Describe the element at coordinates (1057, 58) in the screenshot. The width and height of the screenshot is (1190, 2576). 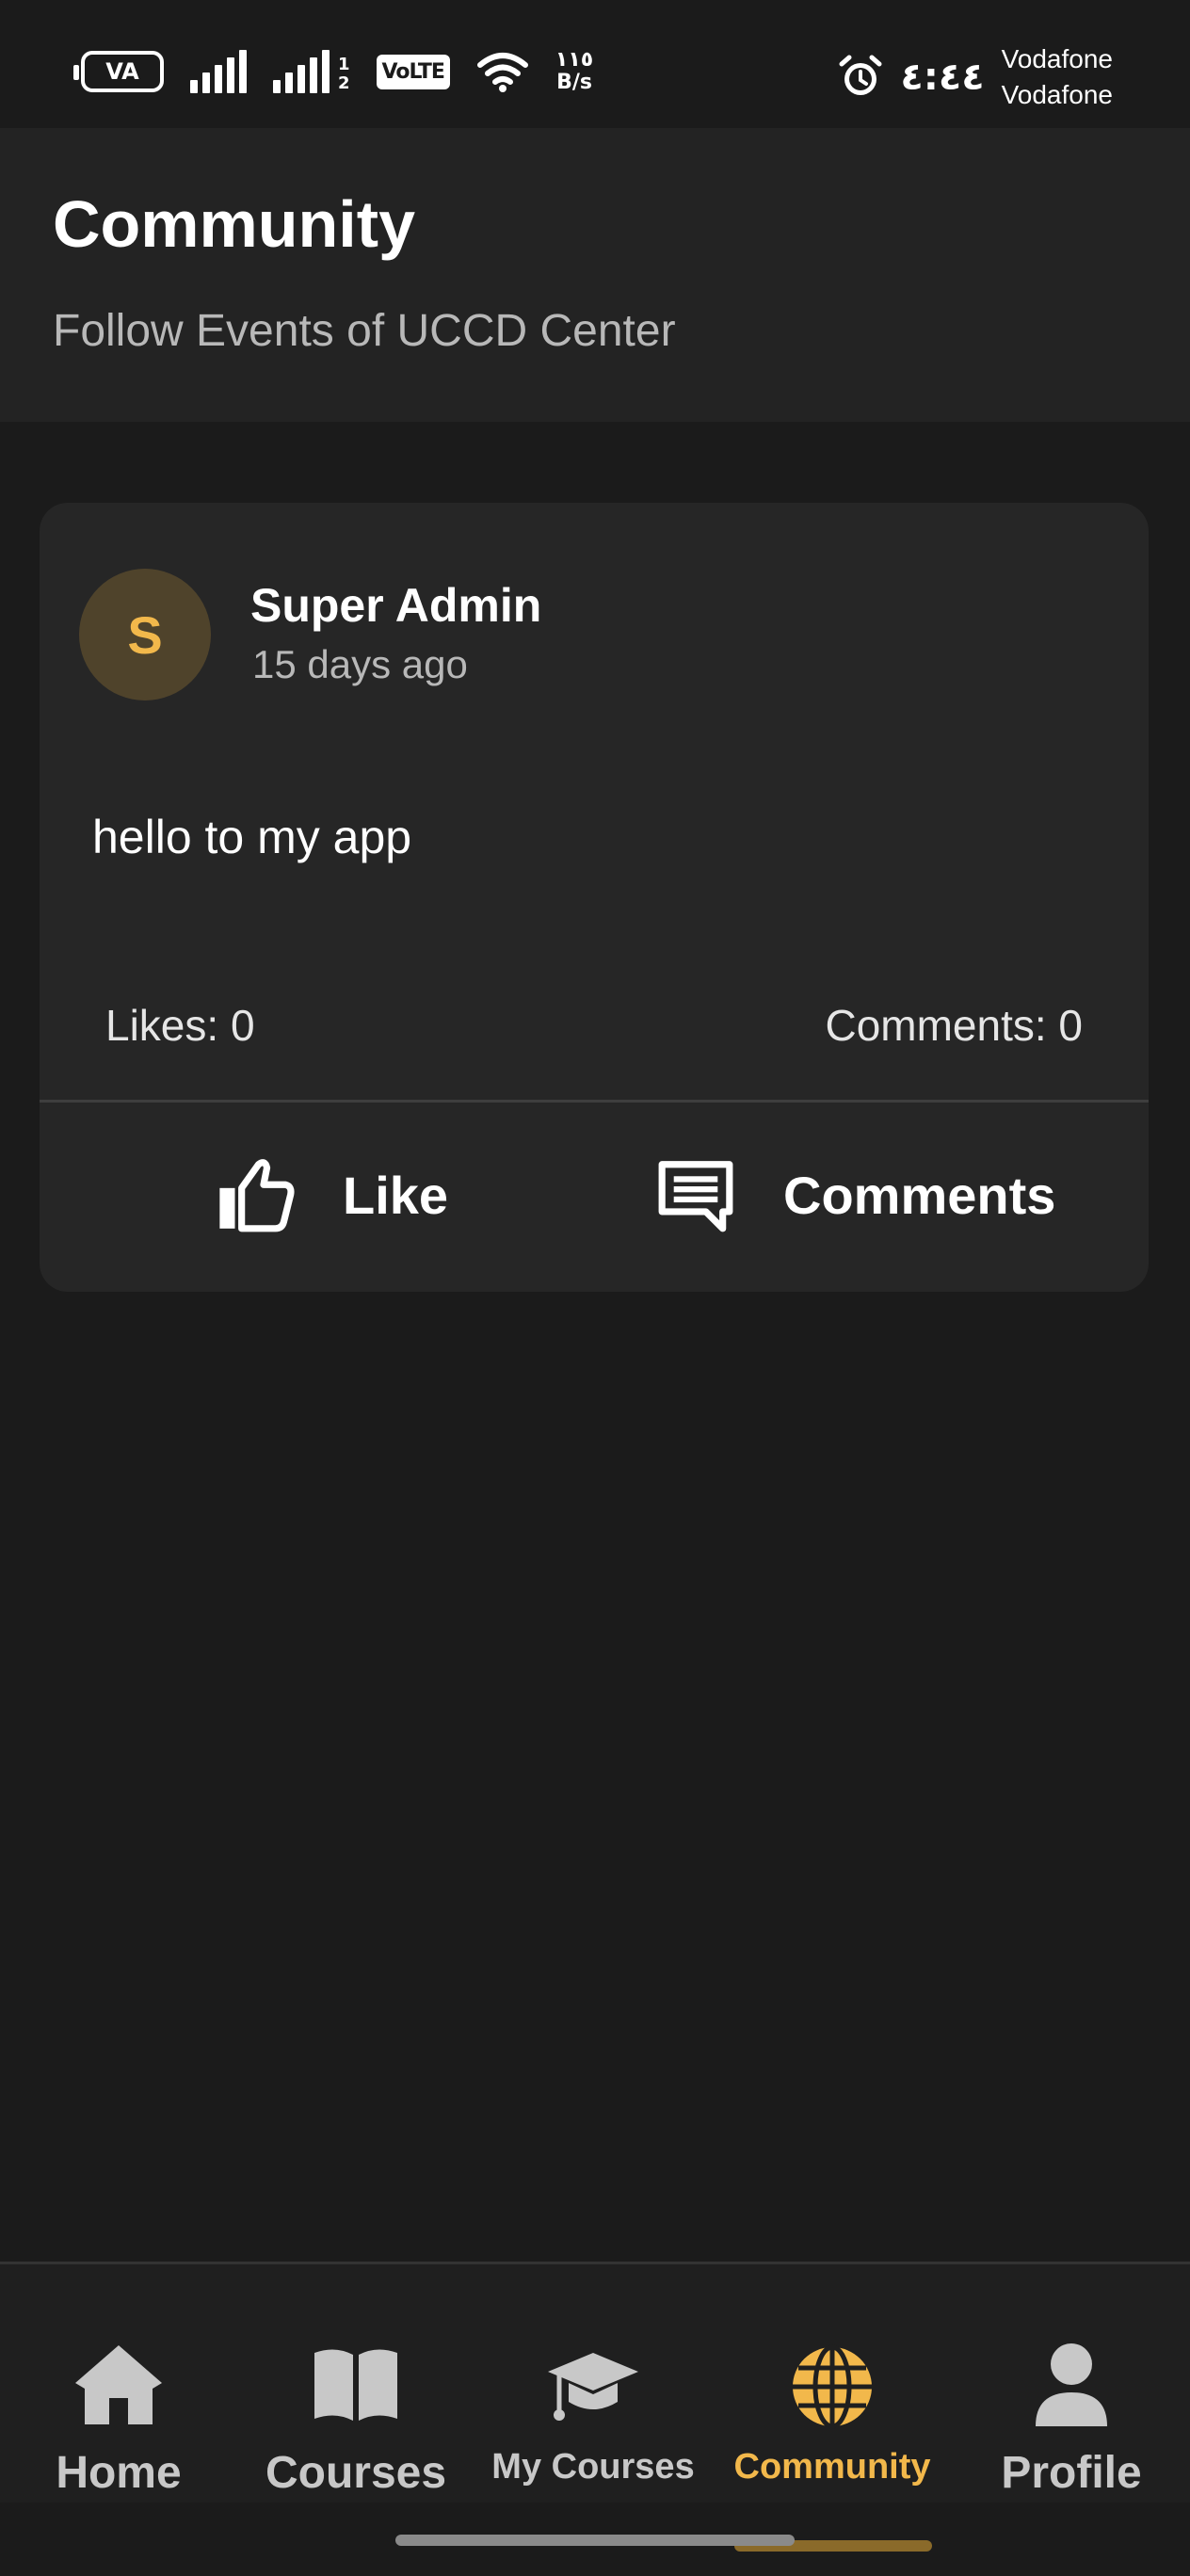
I see `carrier-1: Vodafone` at that location.